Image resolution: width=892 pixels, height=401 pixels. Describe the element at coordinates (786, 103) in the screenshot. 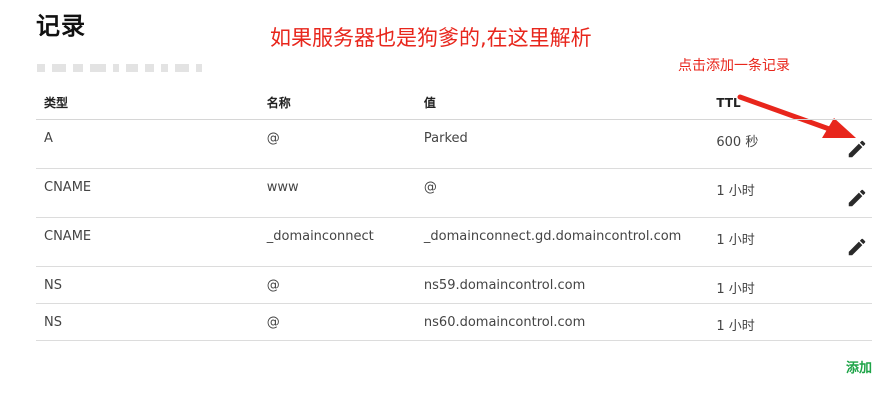

I see `header-ttl: TTL` at that location.